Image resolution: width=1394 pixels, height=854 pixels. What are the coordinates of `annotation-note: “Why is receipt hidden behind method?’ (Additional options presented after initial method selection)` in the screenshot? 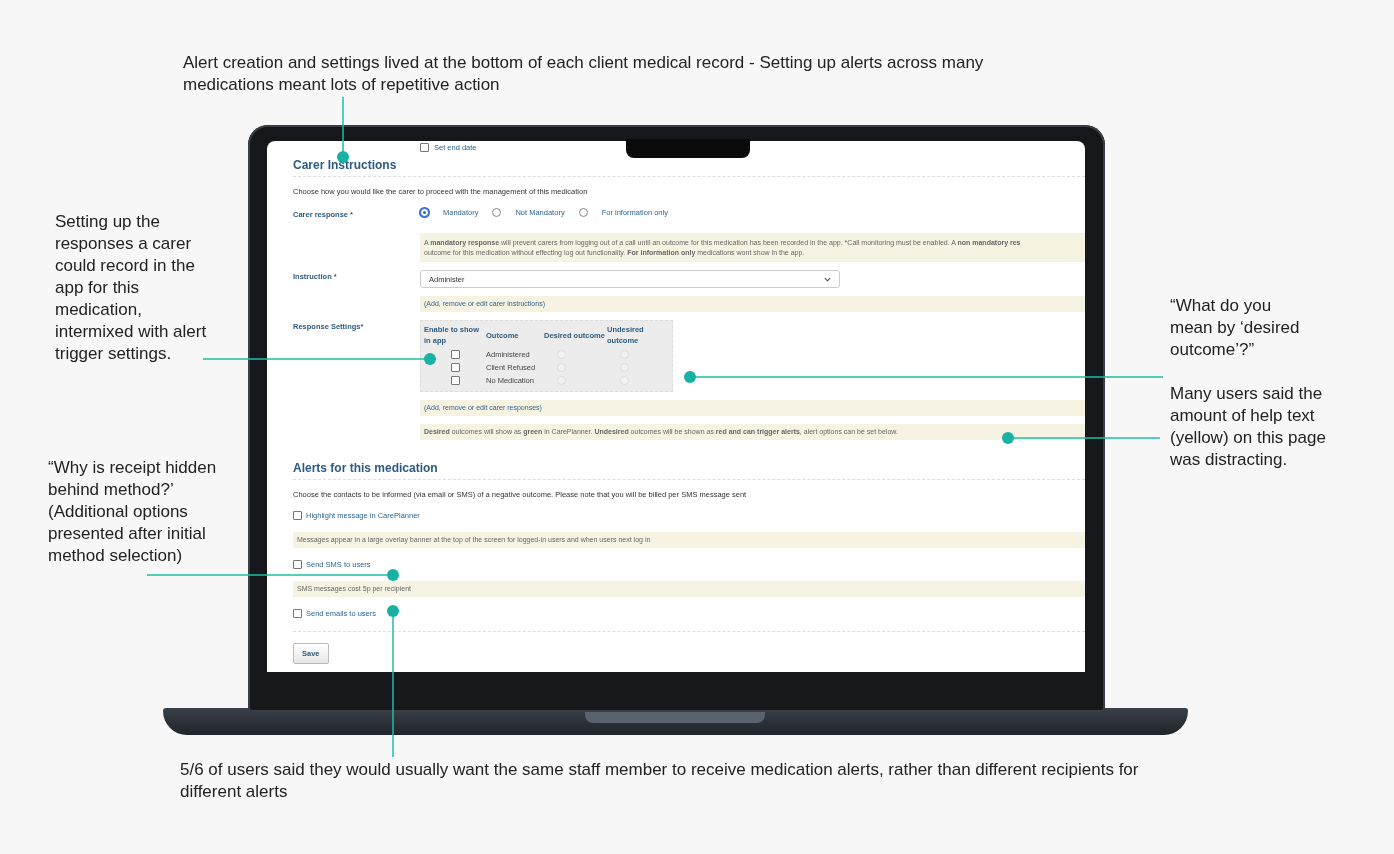 It's located at (133, 512).